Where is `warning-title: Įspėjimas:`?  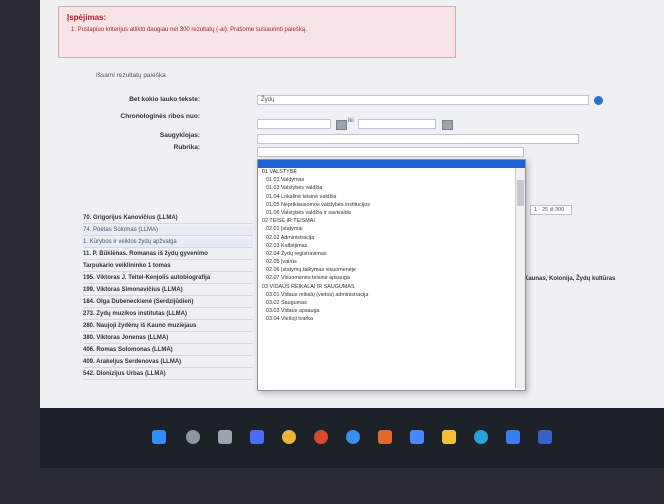 warning-title: Įspėjimas: is located at coordinates (87, 17).